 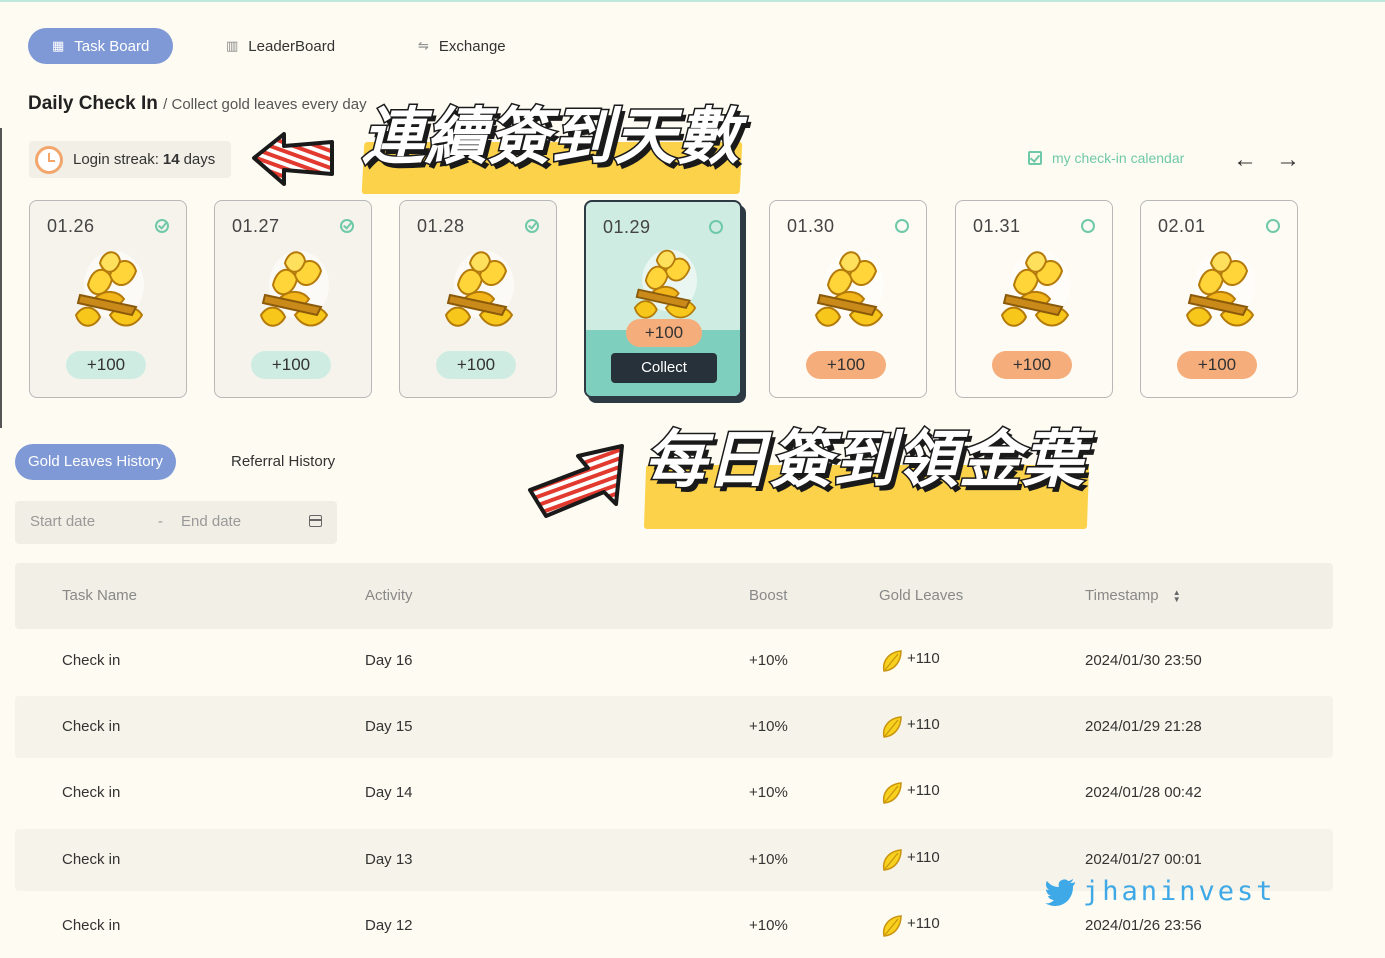 I want to click on prev-week-button: ←, so click(x=1245, y=160).